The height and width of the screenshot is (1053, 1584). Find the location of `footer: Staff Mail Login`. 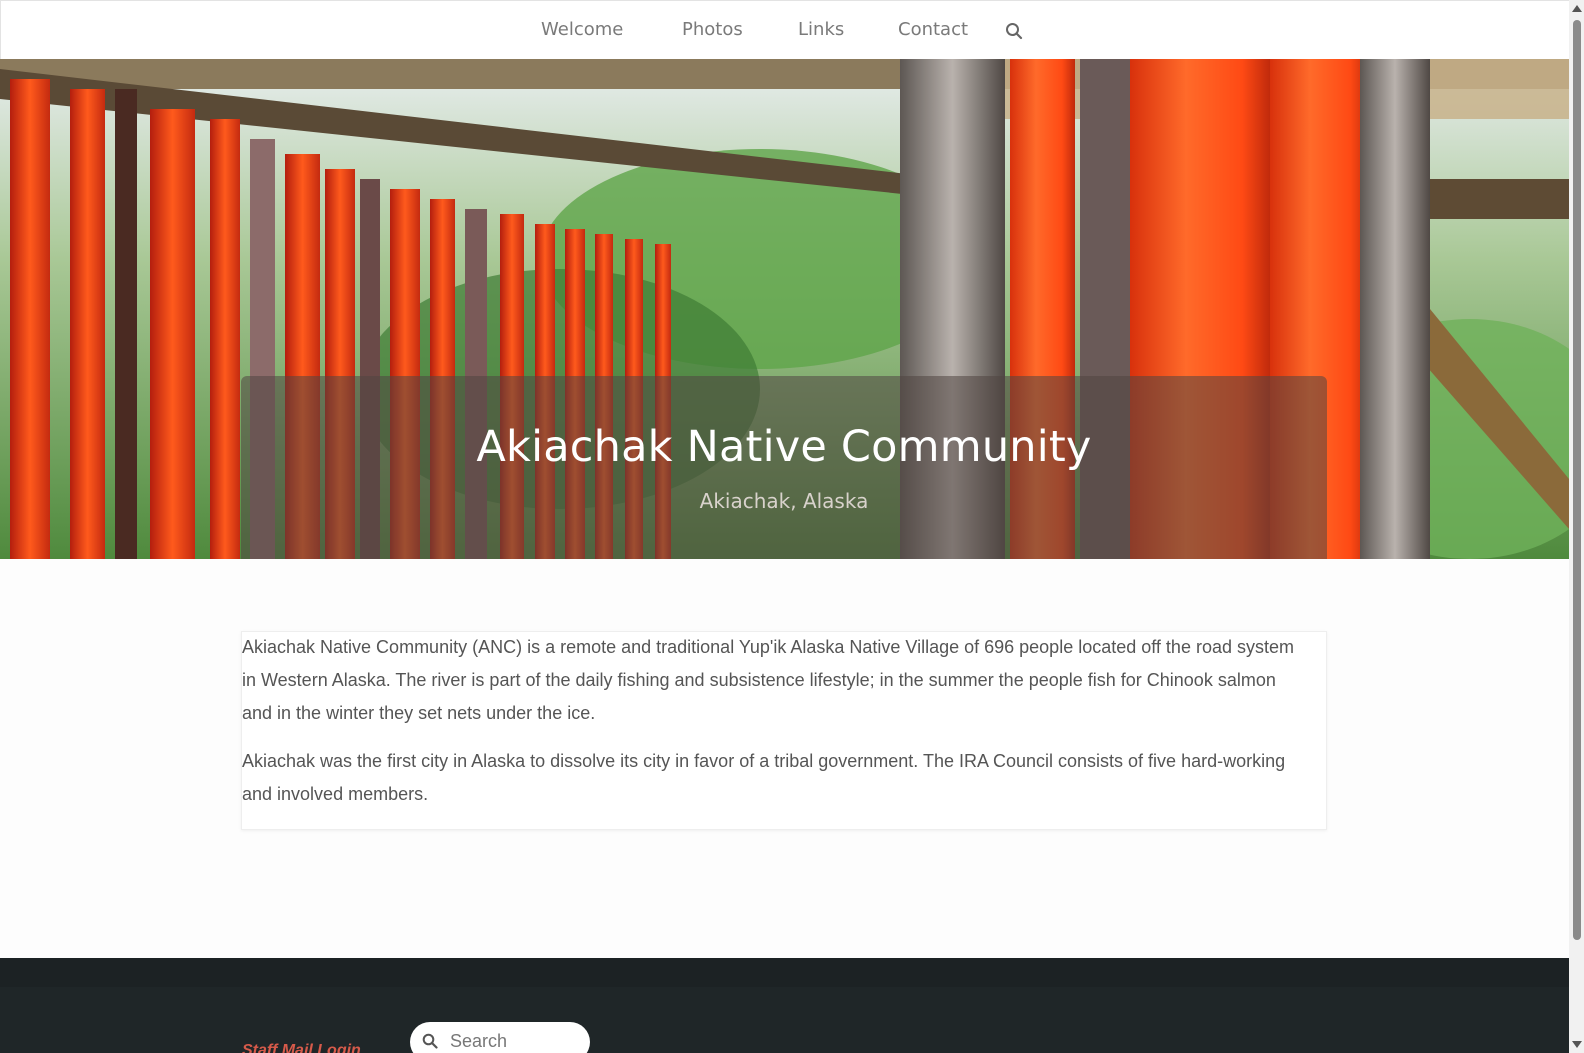

footer: Staff Mail Login is located at coordinates (784, 1005).